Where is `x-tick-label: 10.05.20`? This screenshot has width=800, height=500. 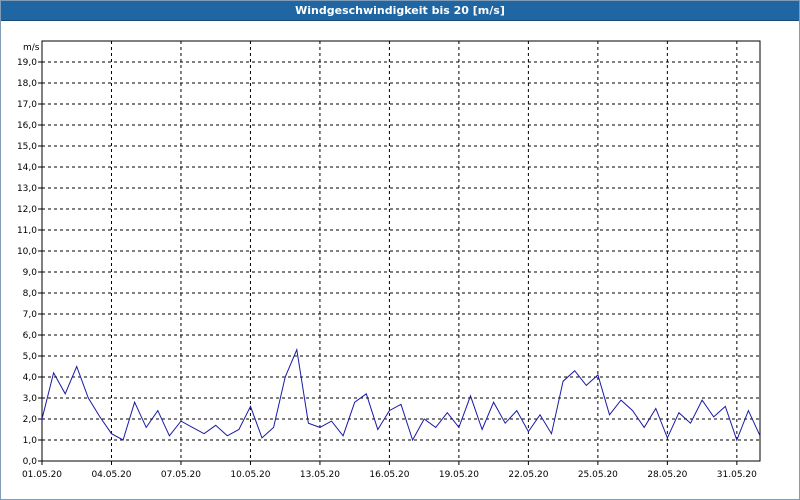
x-tick-label: 10.05.20 is located at coordinates (250, 475).